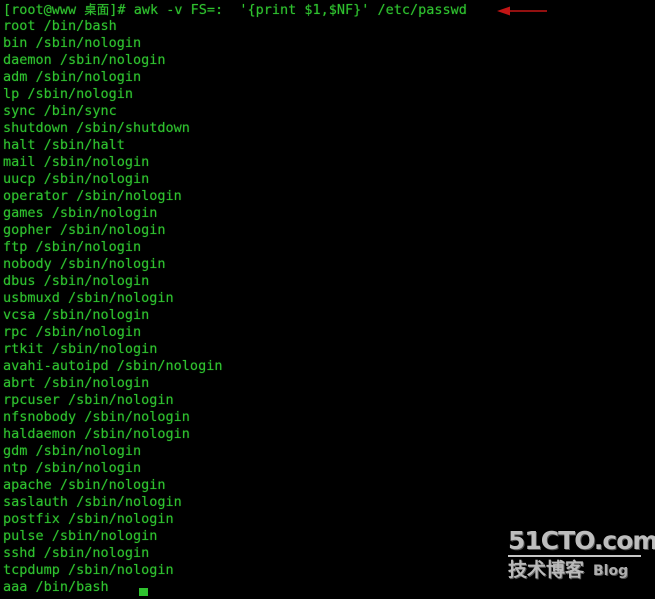  I want to click on output-line: nobody /sbin/nologin, so click(84, 264).